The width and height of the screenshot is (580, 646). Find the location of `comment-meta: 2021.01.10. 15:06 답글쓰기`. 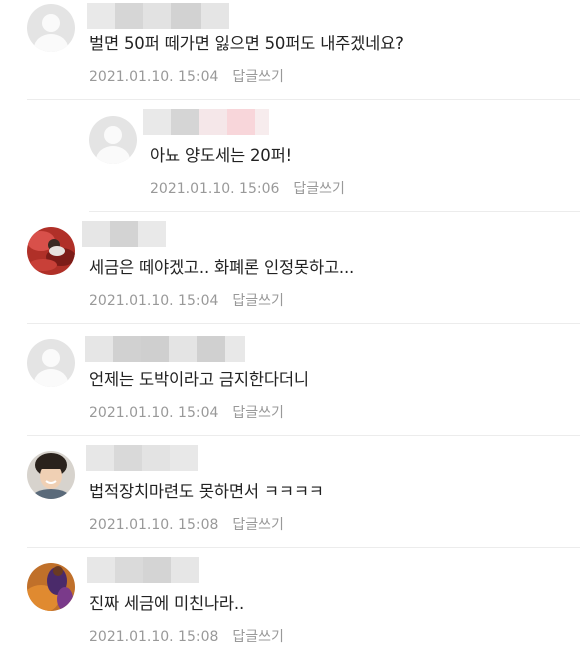

comment-meta: 2021.01.10. 15:06 답글쓰기 is located at coordinates (247, 188).